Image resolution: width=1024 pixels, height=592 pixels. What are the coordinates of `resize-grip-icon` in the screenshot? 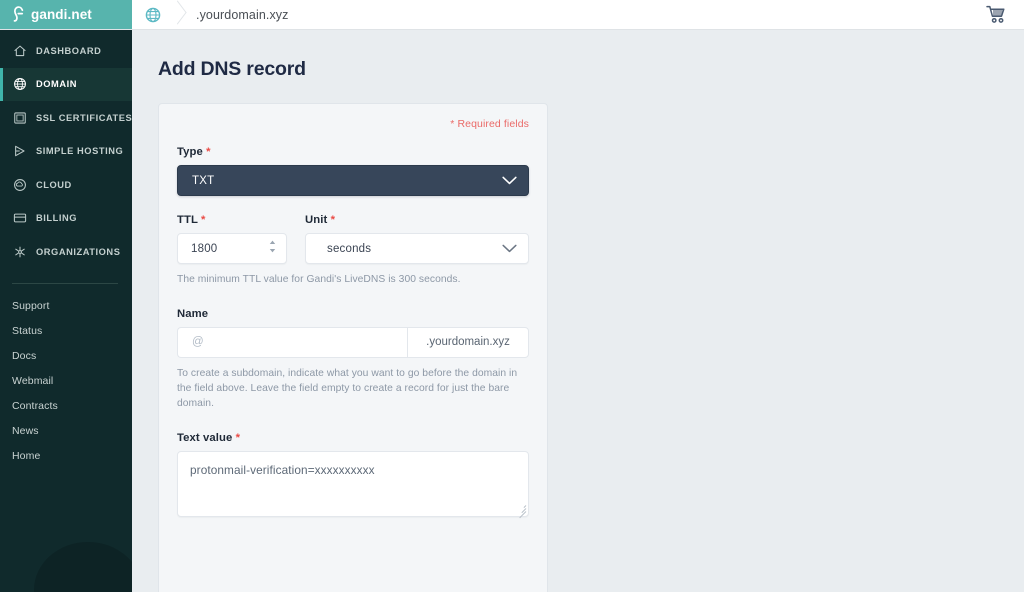 It's located at (521, 510).